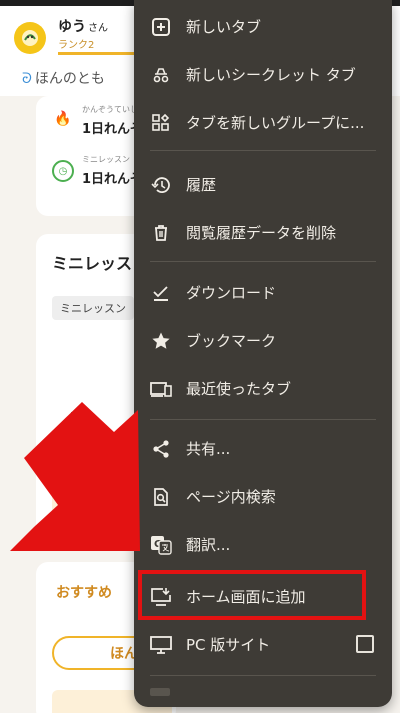 The height and width of the screenshot is (713, 400). What do you see at coordinates (80, 418) in the screenshot?
I see `mini-lesson-number: 24` at bounding box center [80, 418].